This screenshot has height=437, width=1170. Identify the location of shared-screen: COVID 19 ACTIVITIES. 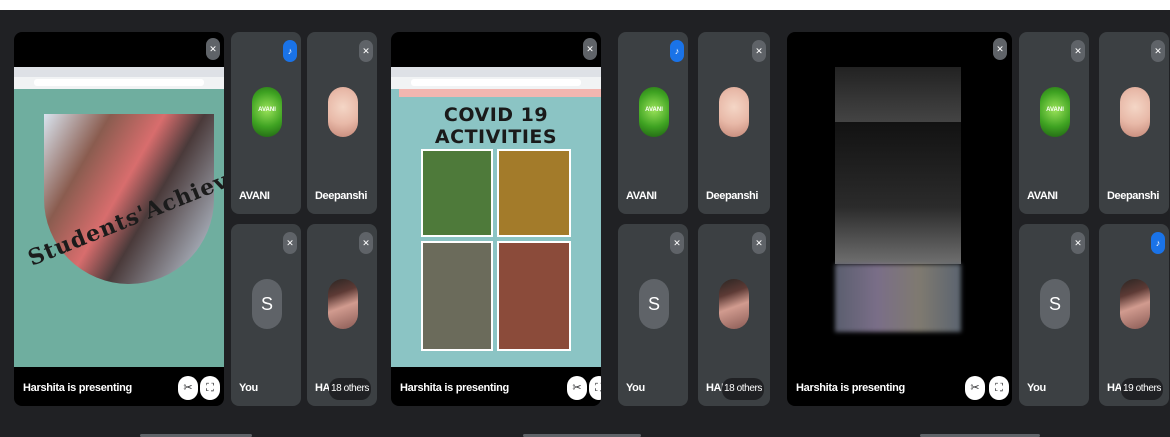
(496, 217).